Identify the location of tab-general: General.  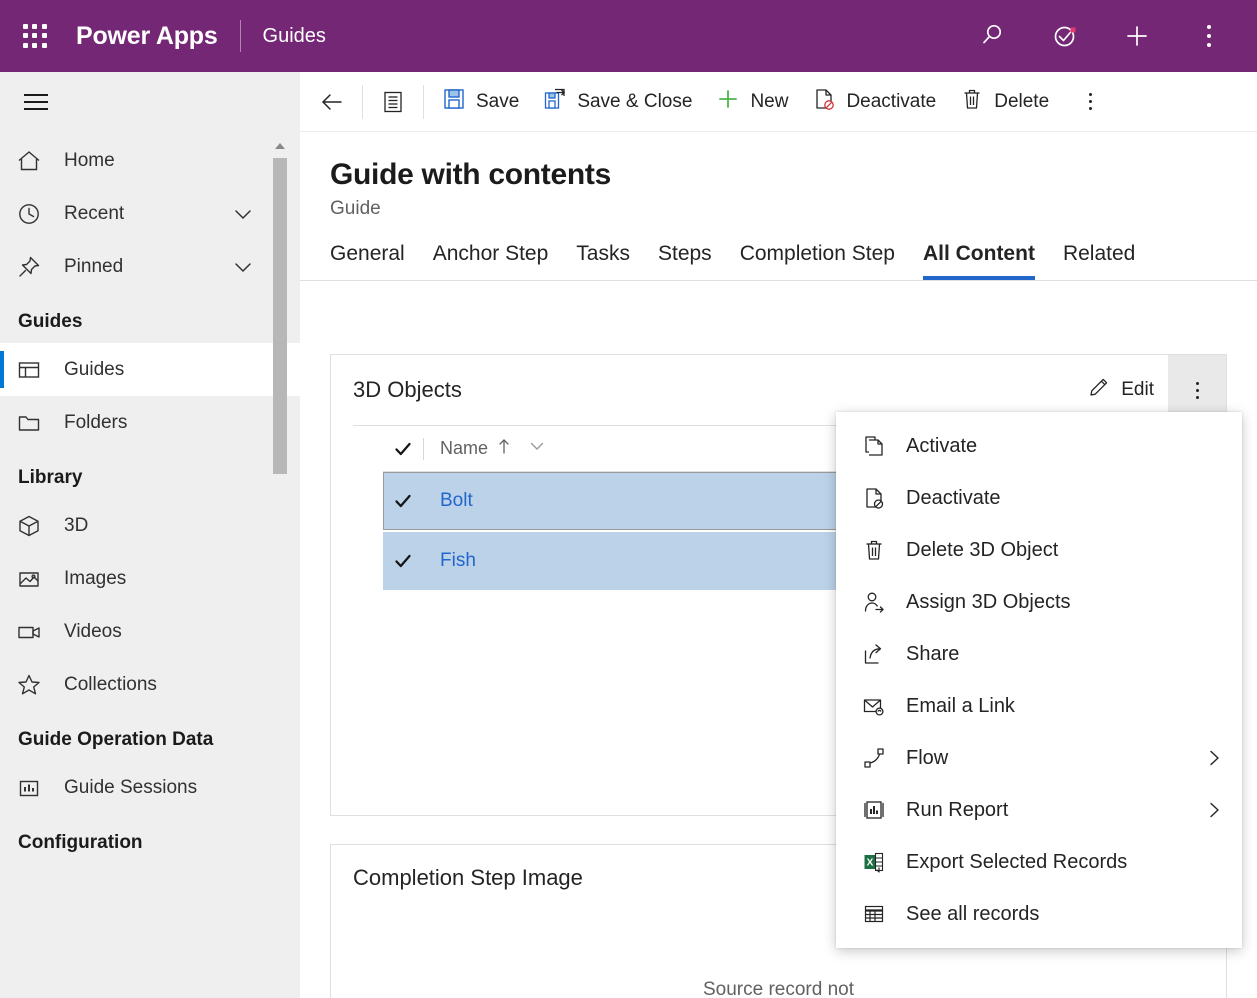
(374, 261).